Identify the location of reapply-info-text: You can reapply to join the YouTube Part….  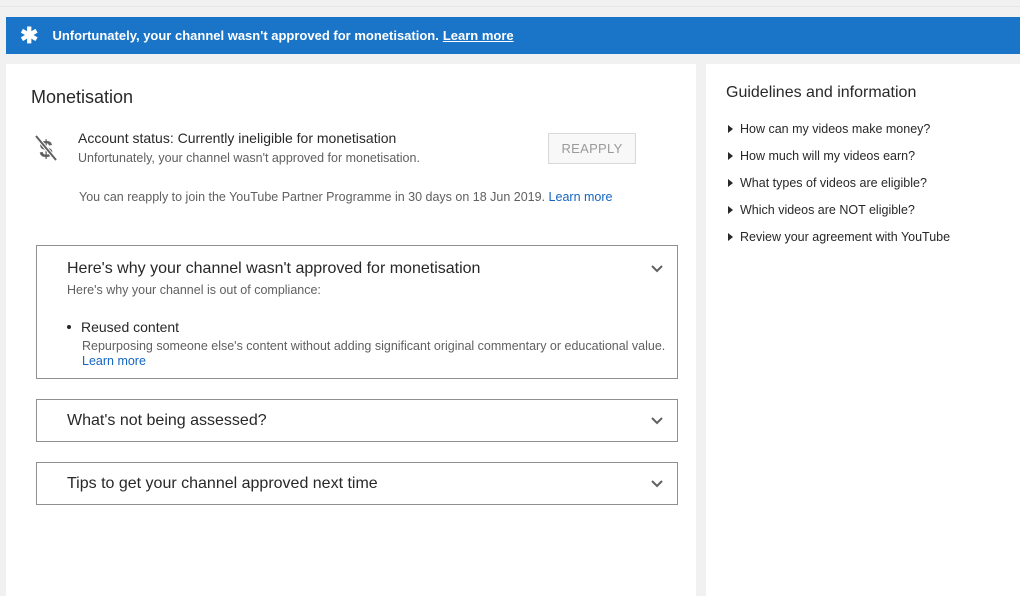
(312, 197).